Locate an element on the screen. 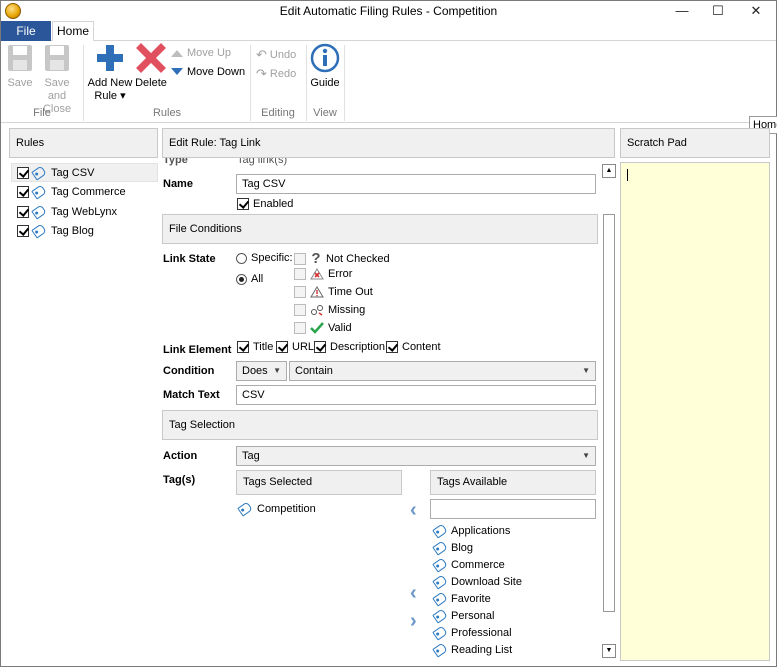 The width and height of the screenshot is (777, 667). minimize-button: — is located at coordinates (682, 11).